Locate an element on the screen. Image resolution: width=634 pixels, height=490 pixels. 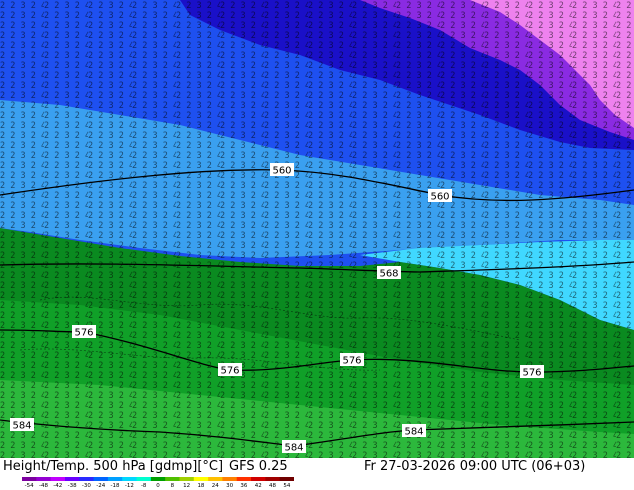
colorbar-tick-label: 18 is located at coordinates (200, 485).